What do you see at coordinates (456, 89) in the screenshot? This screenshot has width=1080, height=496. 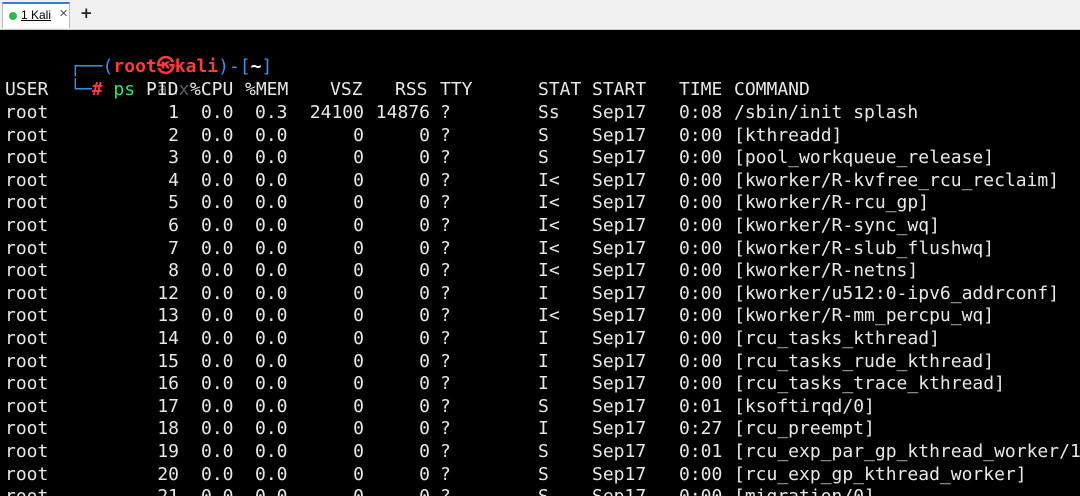 I see `header-tty: TTY` at bounding box center [456, 89].